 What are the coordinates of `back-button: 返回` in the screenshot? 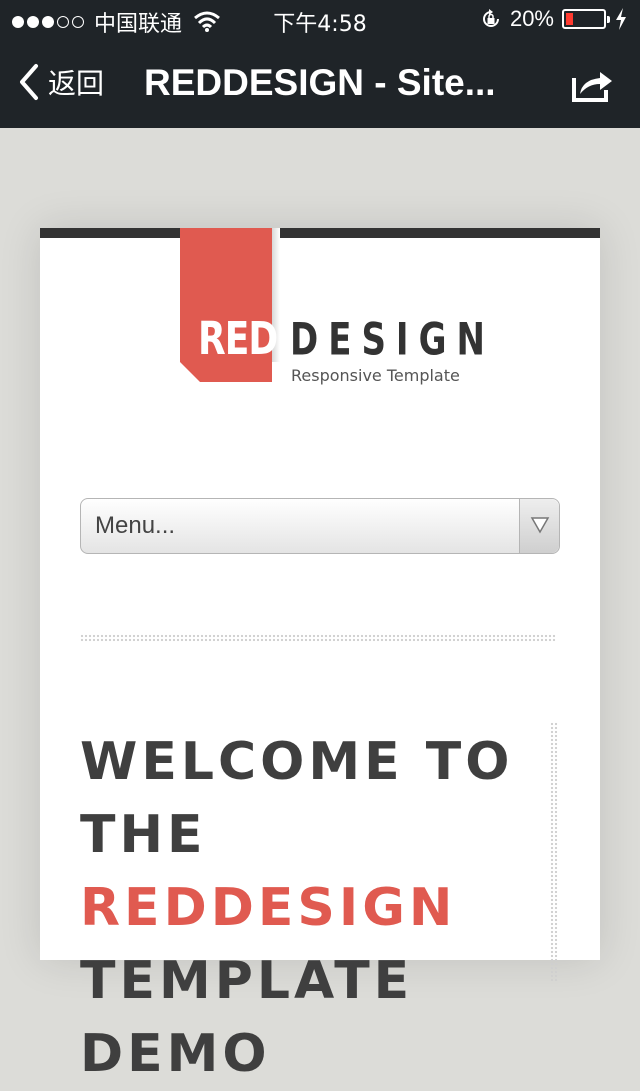 It's located at (60, 82).